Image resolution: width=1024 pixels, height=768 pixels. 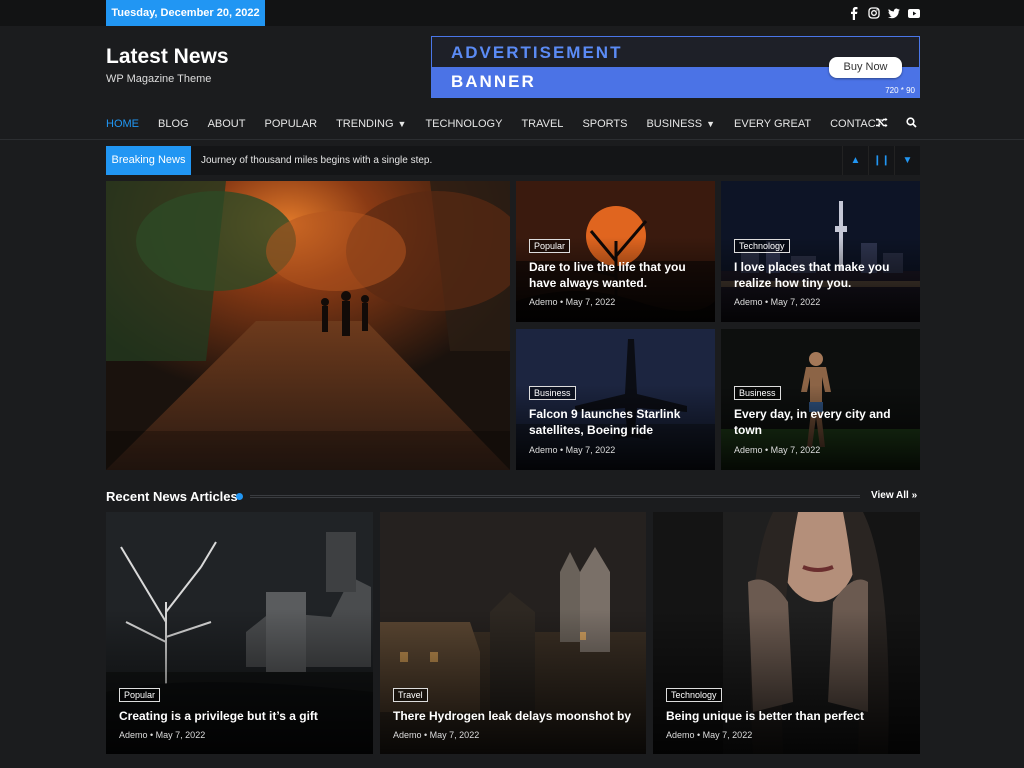 What do you see at coordinates (865, 67) in the screenshot?
I see `ad-buy-now-button: Buy Now` at bounding box center [865, 67].